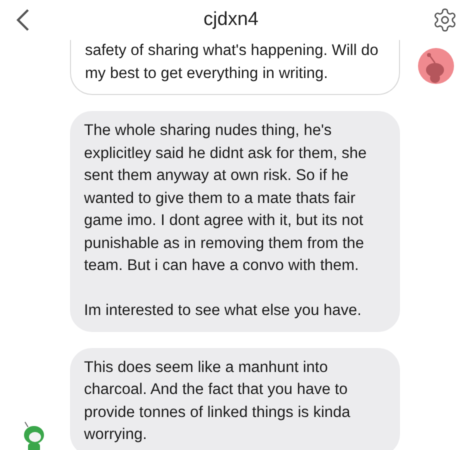  I want to click on message-bubble: safety of sharing what's happening. Will do my best to get everything in writing., so click(235, 67).